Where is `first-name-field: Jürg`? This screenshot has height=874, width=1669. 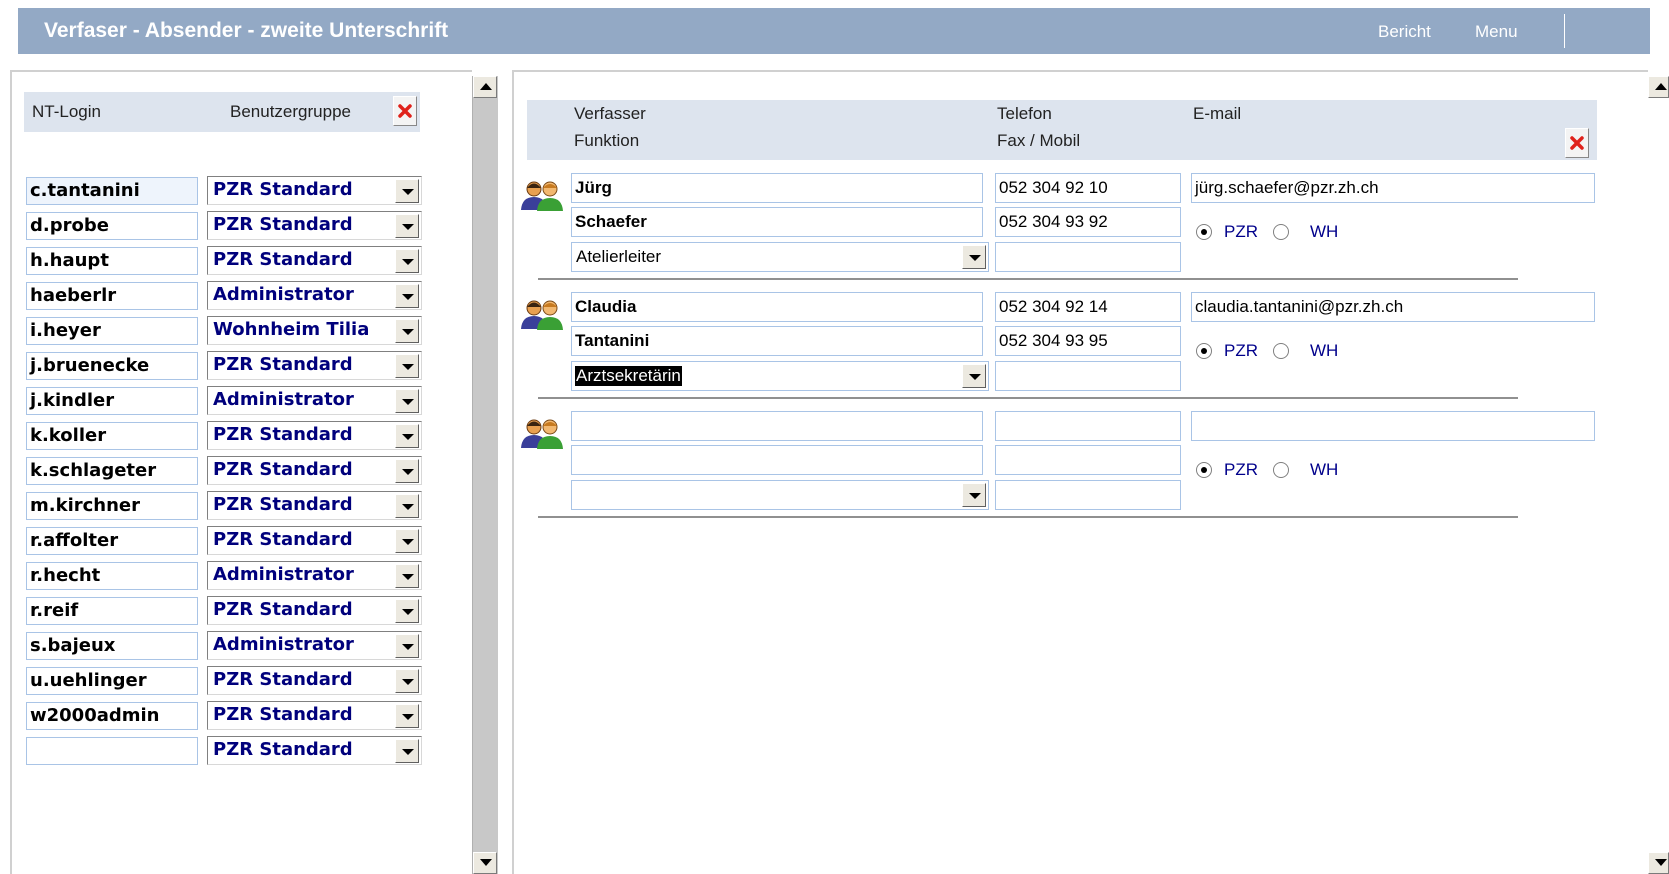
first-name-field: Jürg is located at coordinates (777, 188).